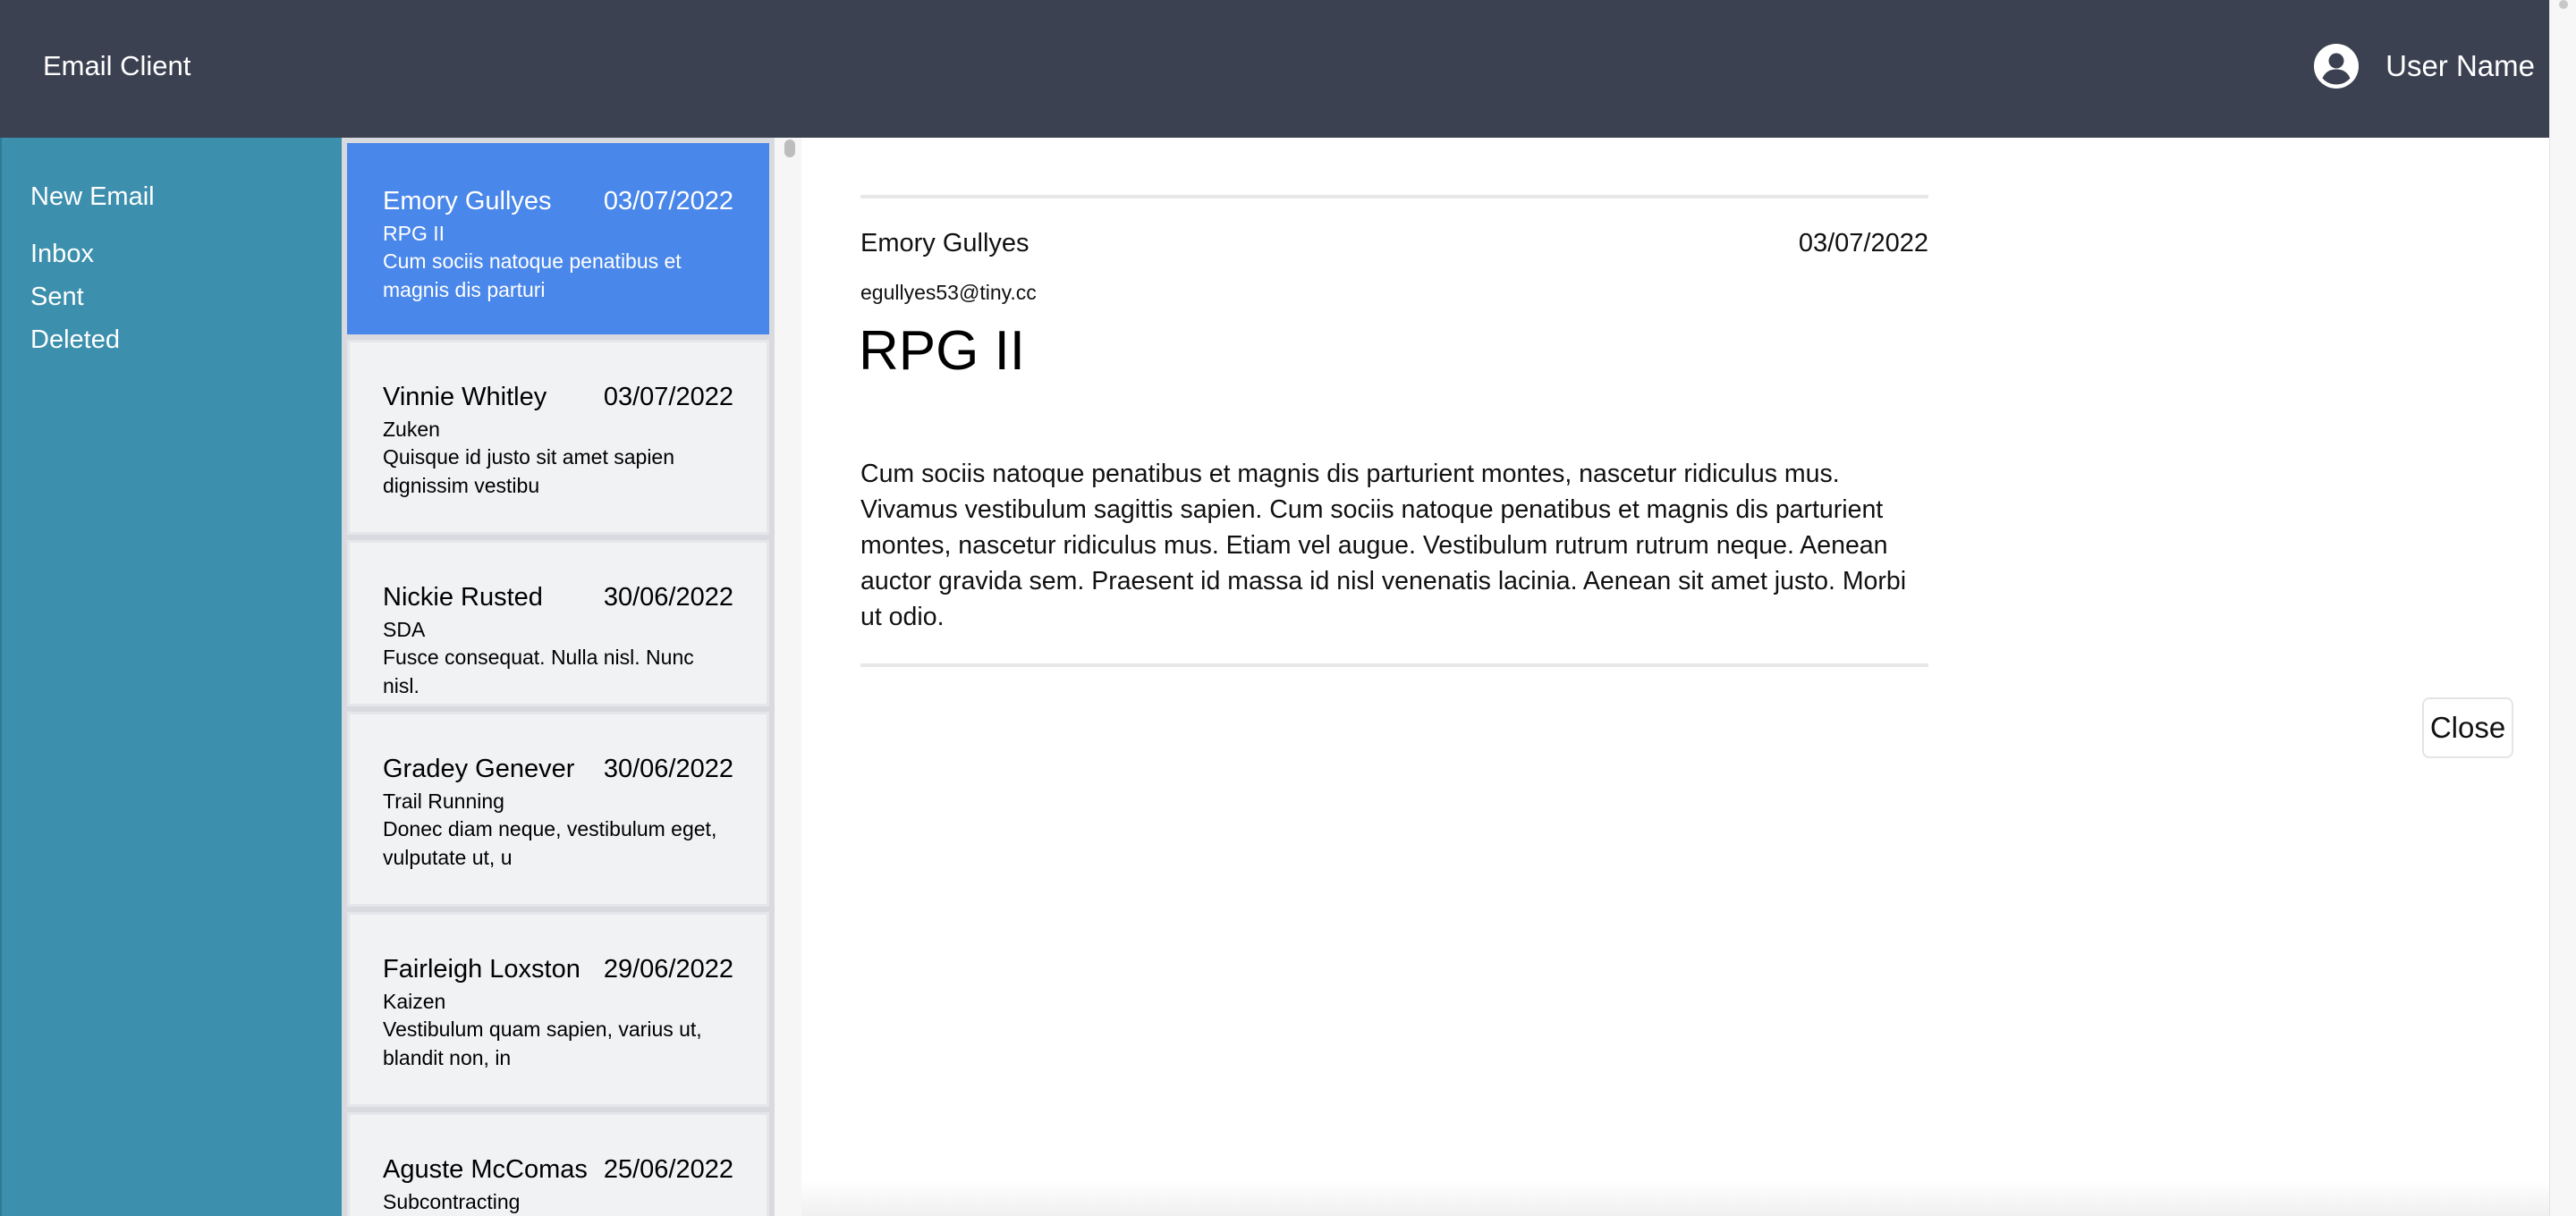 The height and width of the screenshot is (1216, 2576). I want to click on reader-sender-name: Emory Gullyes, so click(945, 244).